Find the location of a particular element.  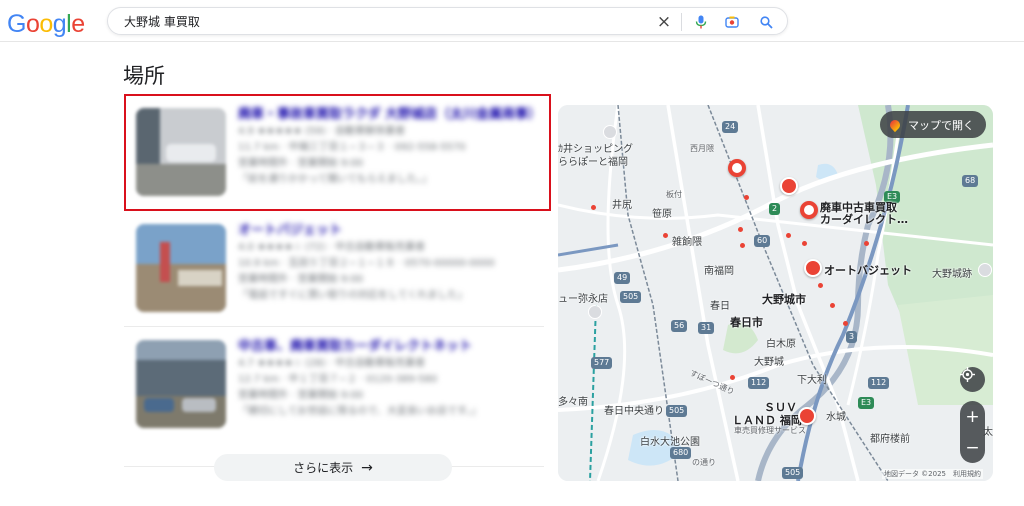

map-label: 水城 is located at coordinates (836, 417).